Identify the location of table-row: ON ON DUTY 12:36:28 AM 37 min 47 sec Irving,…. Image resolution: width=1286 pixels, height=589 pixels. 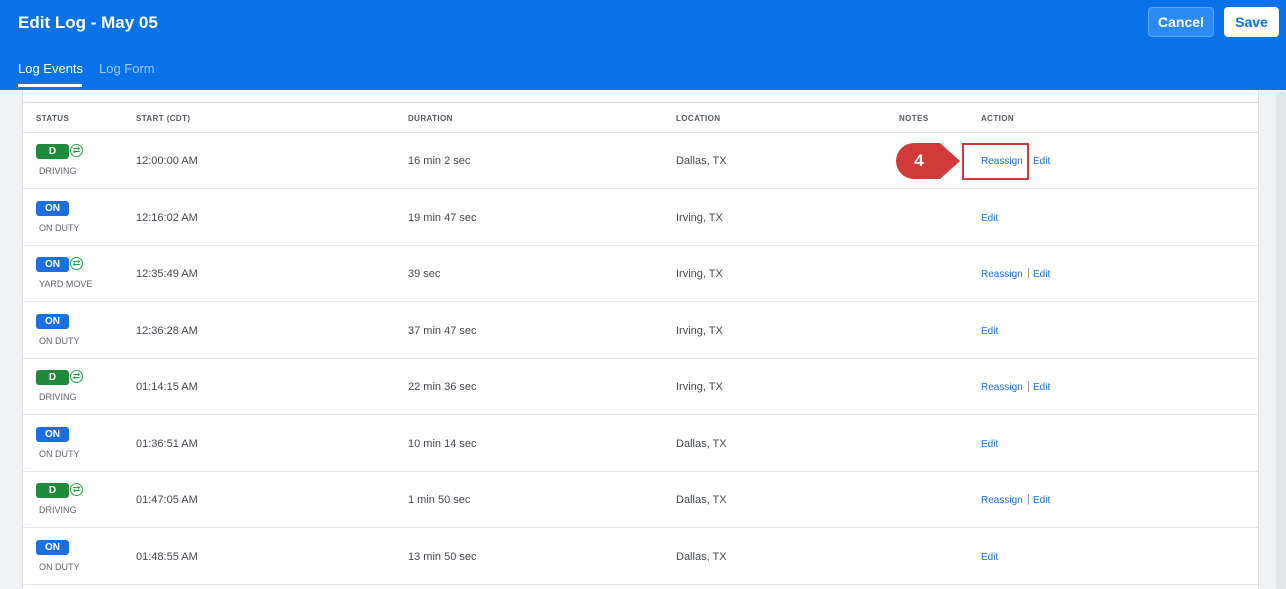
(640, 331).